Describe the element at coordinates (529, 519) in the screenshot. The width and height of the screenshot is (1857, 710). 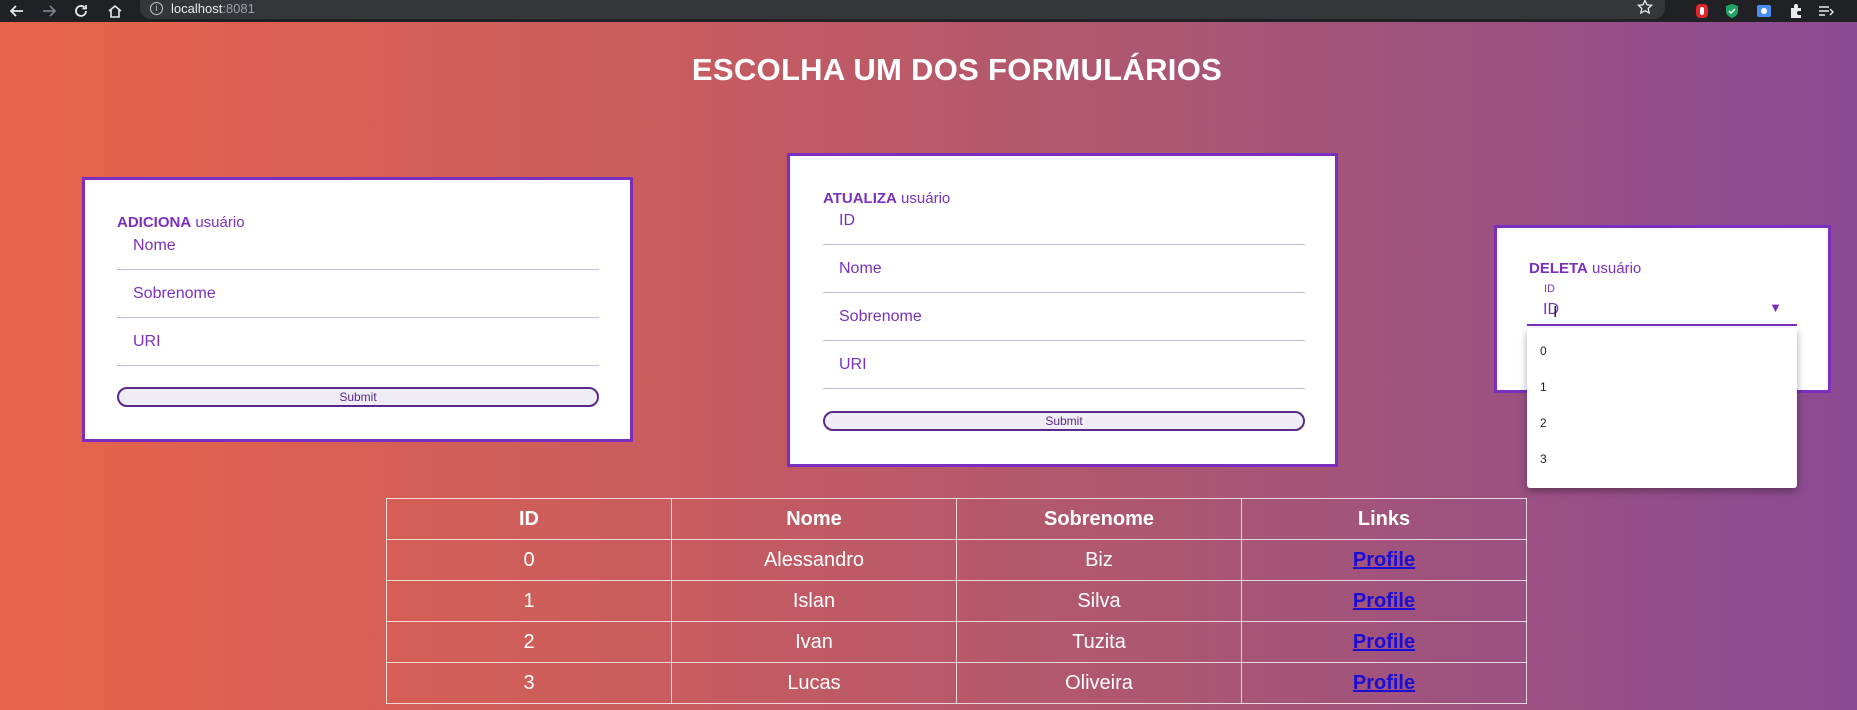
I see `header-id: ID` at that location.